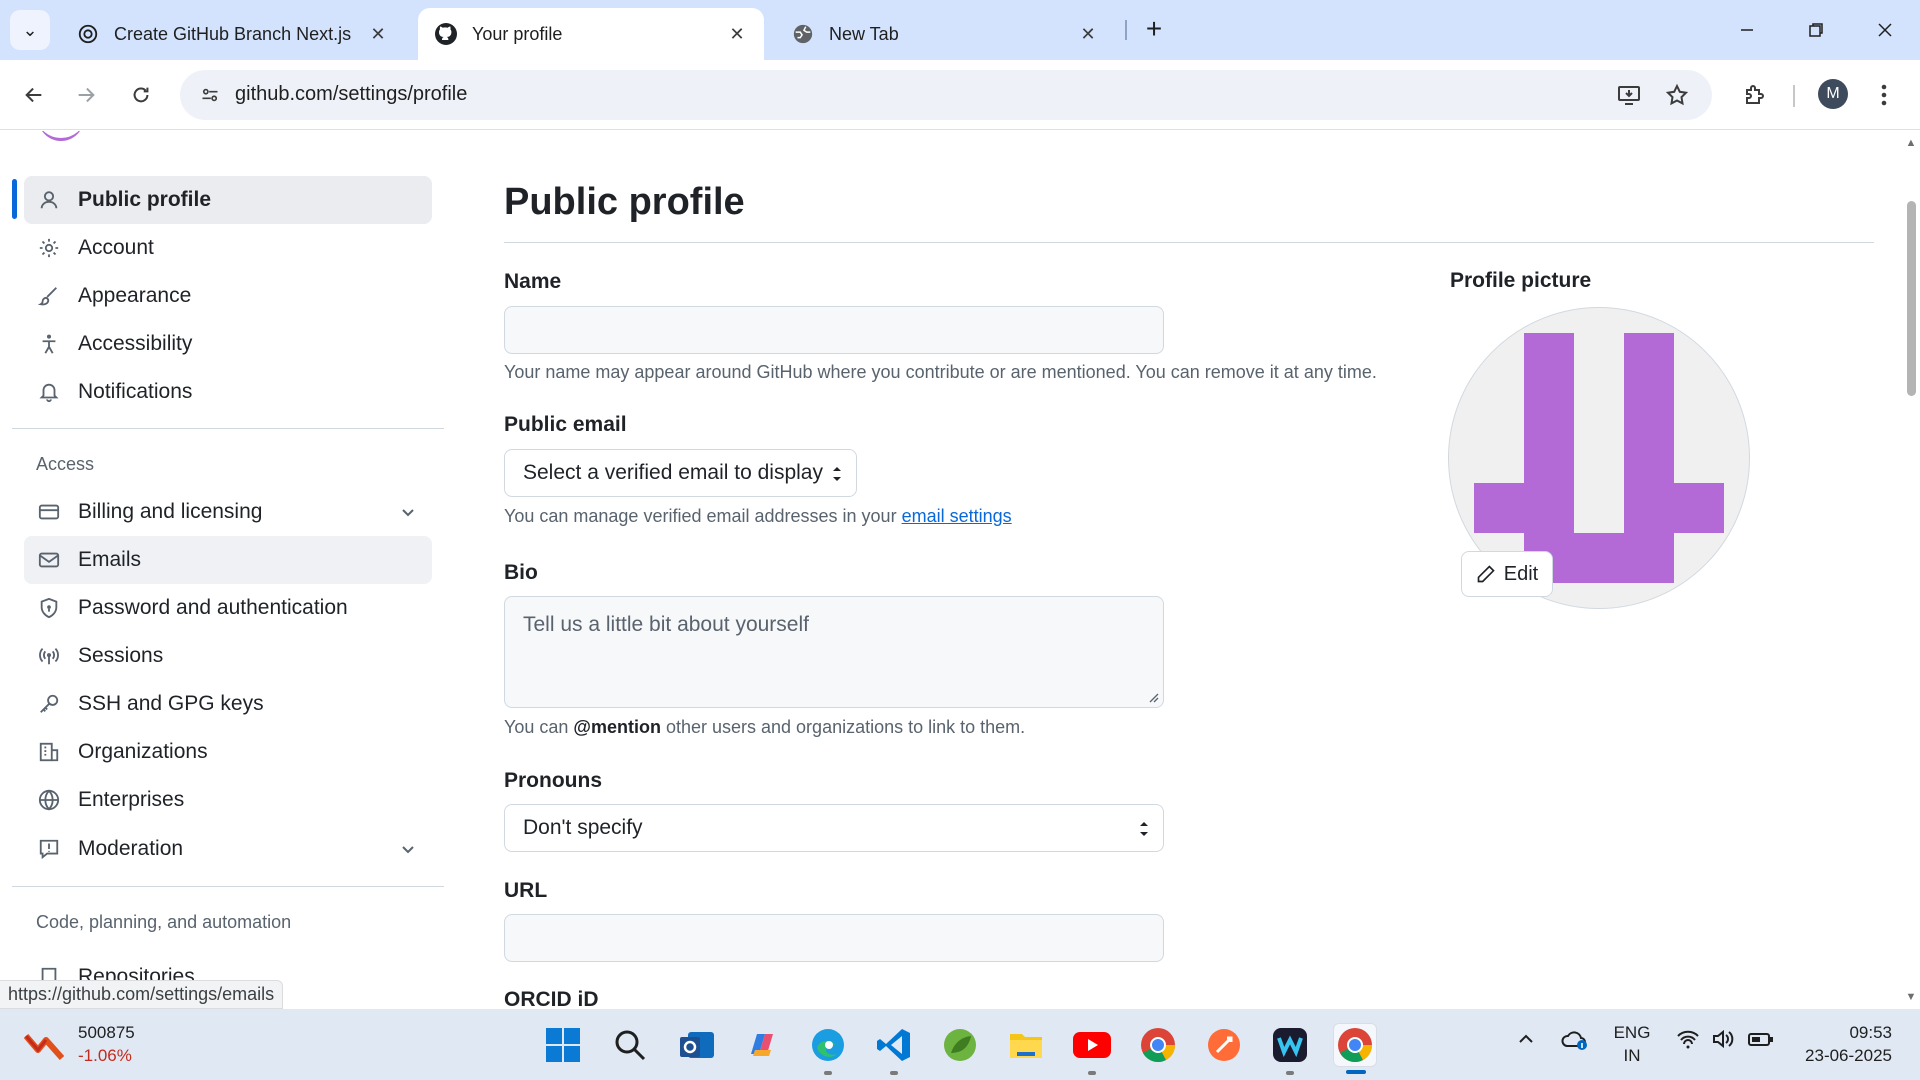  Describe the element at coordinates (228, 200) in the screenshot. I see `sidebar-item-public-profile: Public profile` at that location.